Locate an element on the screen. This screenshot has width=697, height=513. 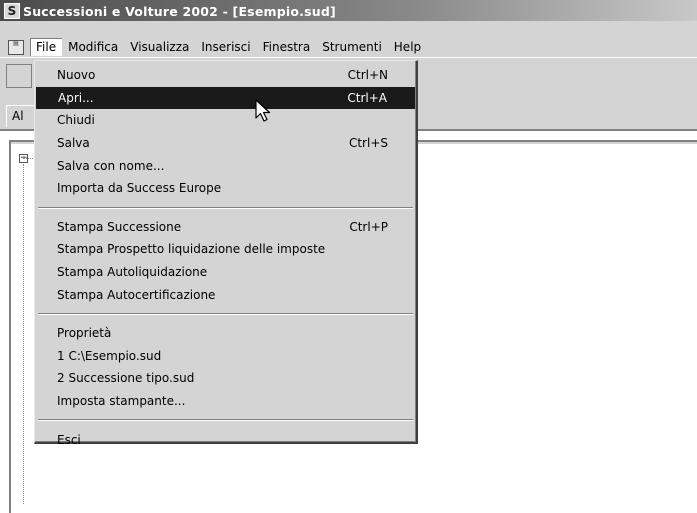
menu-visualizza: Visualizza is located at coordinates (159, 47).